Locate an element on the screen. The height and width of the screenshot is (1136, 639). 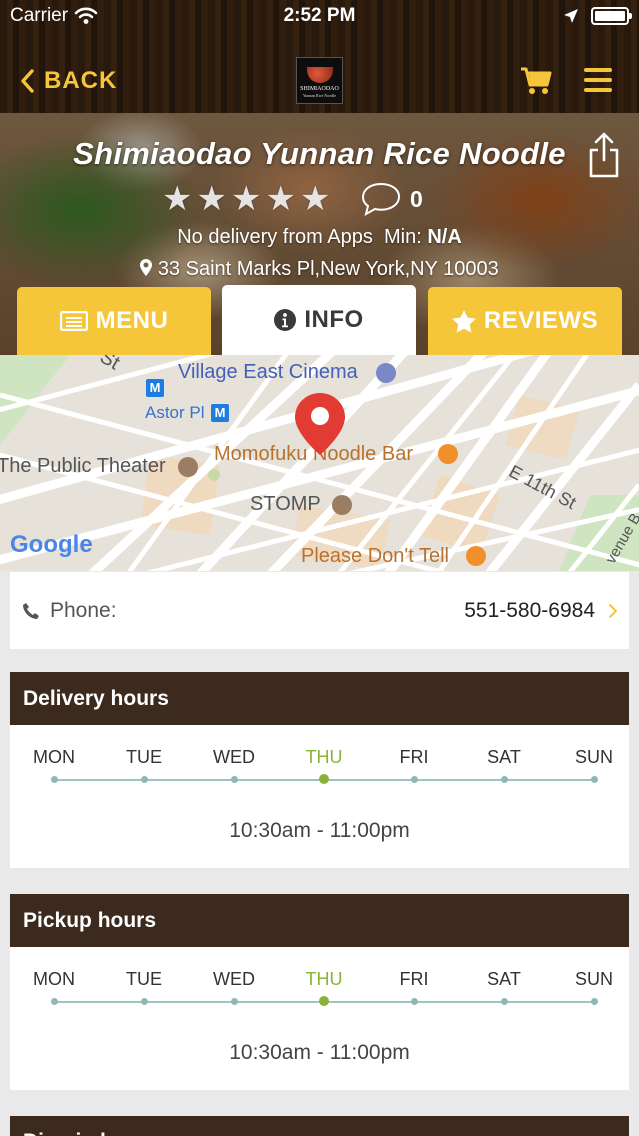
chevron-left-icon is located at coordinates (27, 81).